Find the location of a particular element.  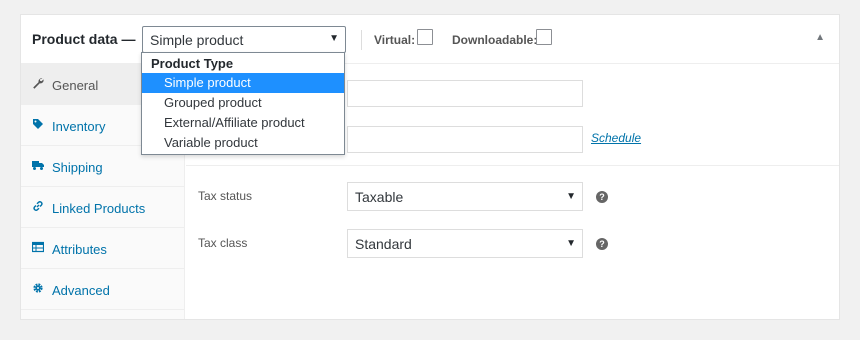

dropdown-group-label: Product Type is located at coordinates (192, 63).